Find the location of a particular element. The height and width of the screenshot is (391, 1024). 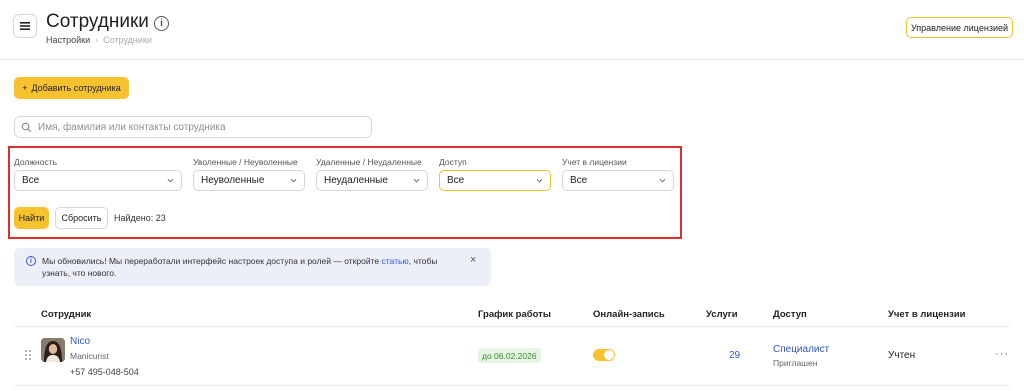

add-employee-label: Добавить сотрудника is located at coordinates (76, 88).